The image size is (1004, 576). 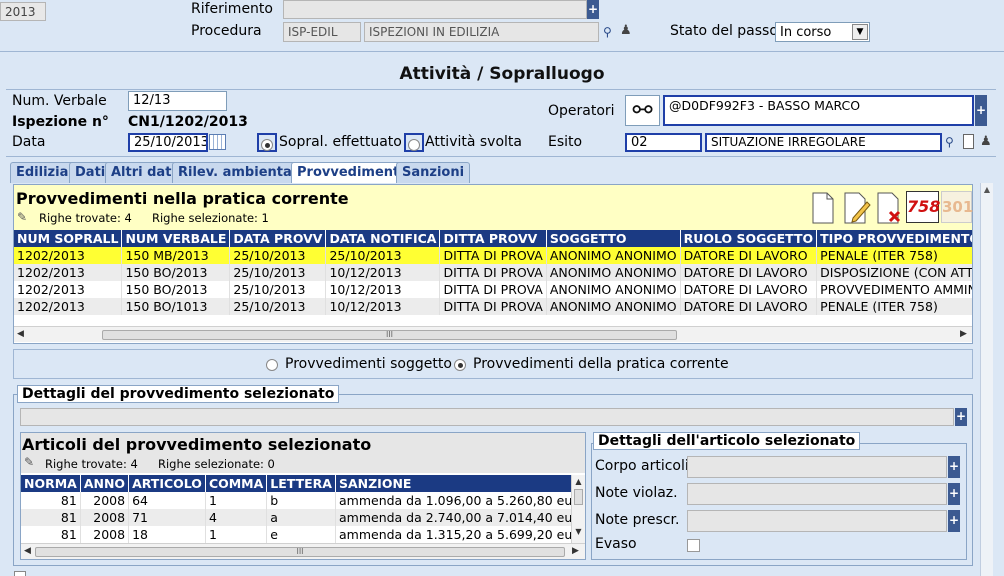 What do you see at coordinates (817, 521) in the screenshot?
I see `note-prescr-field` at bounding box center [817, 521].